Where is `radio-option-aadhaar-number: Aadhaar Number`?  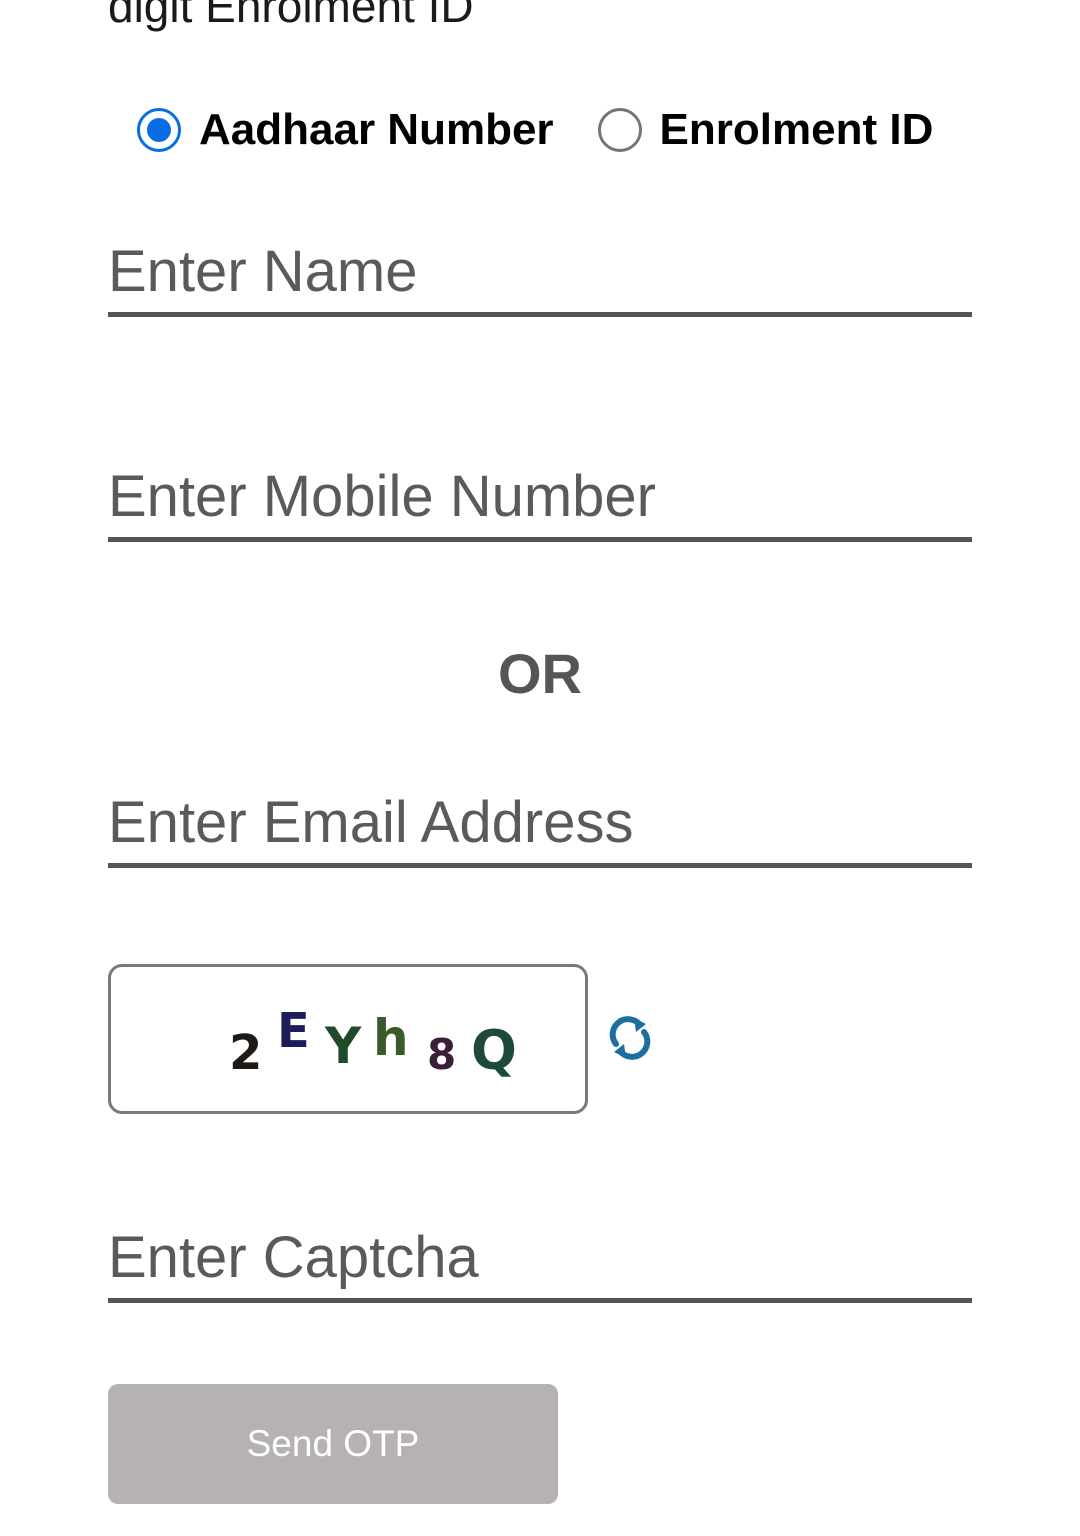
radio-option-aadhaar-number: Aadhaar Number is located at coordinates (345, 130).